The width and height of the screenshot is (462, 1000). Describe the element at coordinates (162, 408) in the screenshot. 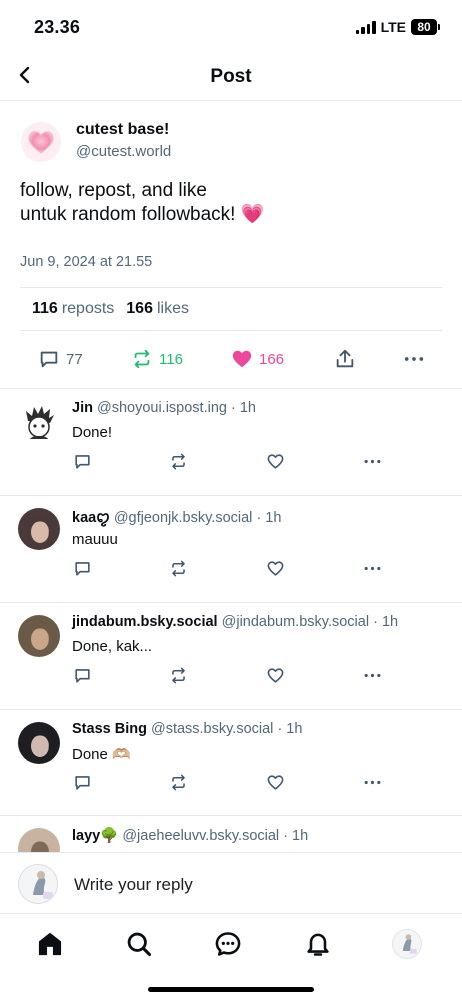

I see `reply-author-handle: @shoyoui.ispost.ing` at that location.